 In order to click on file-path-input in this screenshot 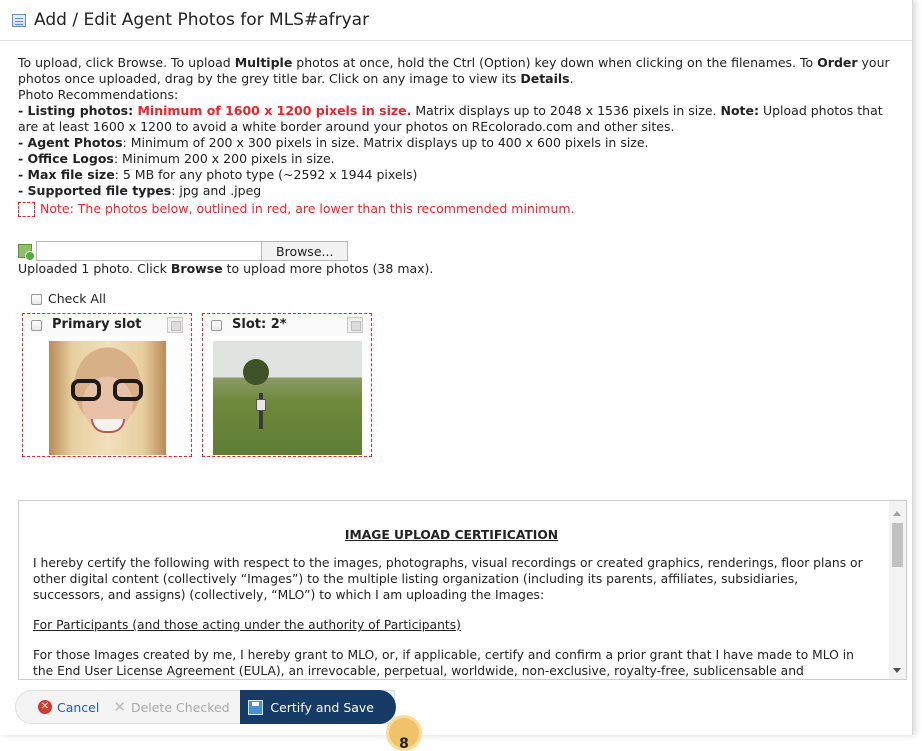, I will do `click(149, 251)`.